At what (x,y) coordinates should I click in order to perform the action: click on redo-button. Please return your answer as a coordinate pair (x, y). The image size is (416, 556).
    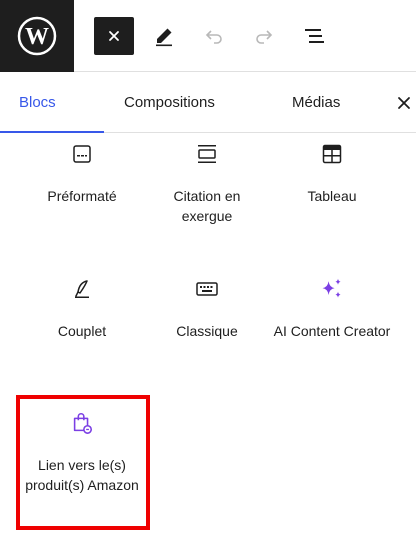
    Looking at the image, I should click on (264, 36).